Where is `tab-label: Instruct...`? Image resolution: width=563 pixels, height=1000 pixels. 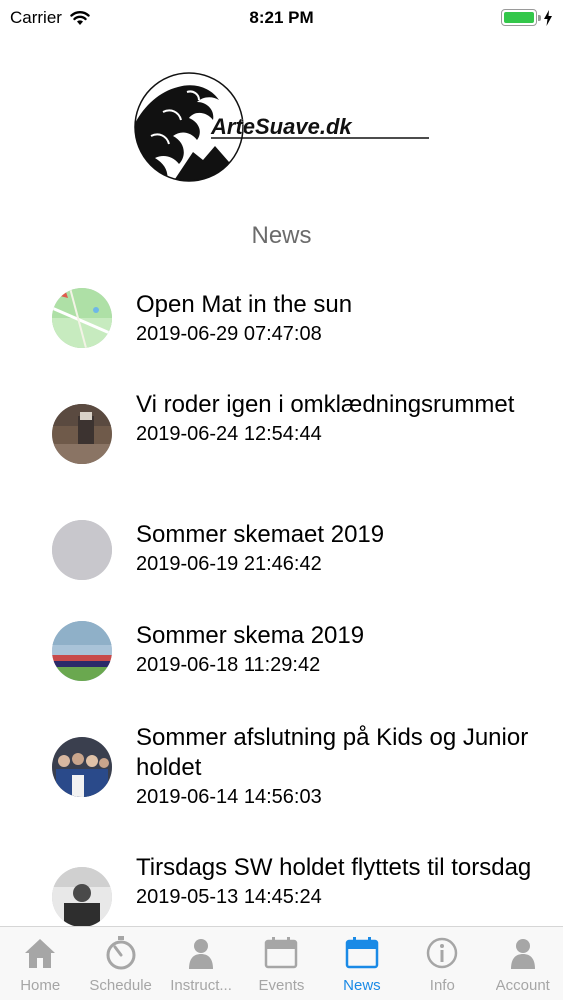
tab-label: Instruct... is located at coordinates (201, 985).